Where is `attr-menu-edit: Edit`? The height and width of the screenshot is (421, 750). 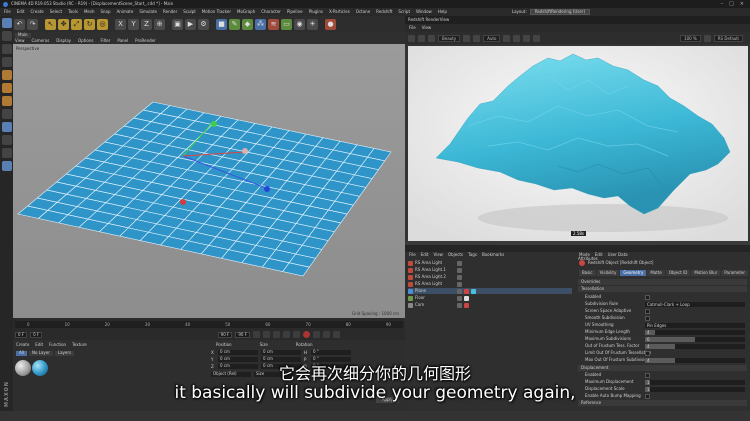 attr-menu-edit: Edit is located at coordinates (599, 255).